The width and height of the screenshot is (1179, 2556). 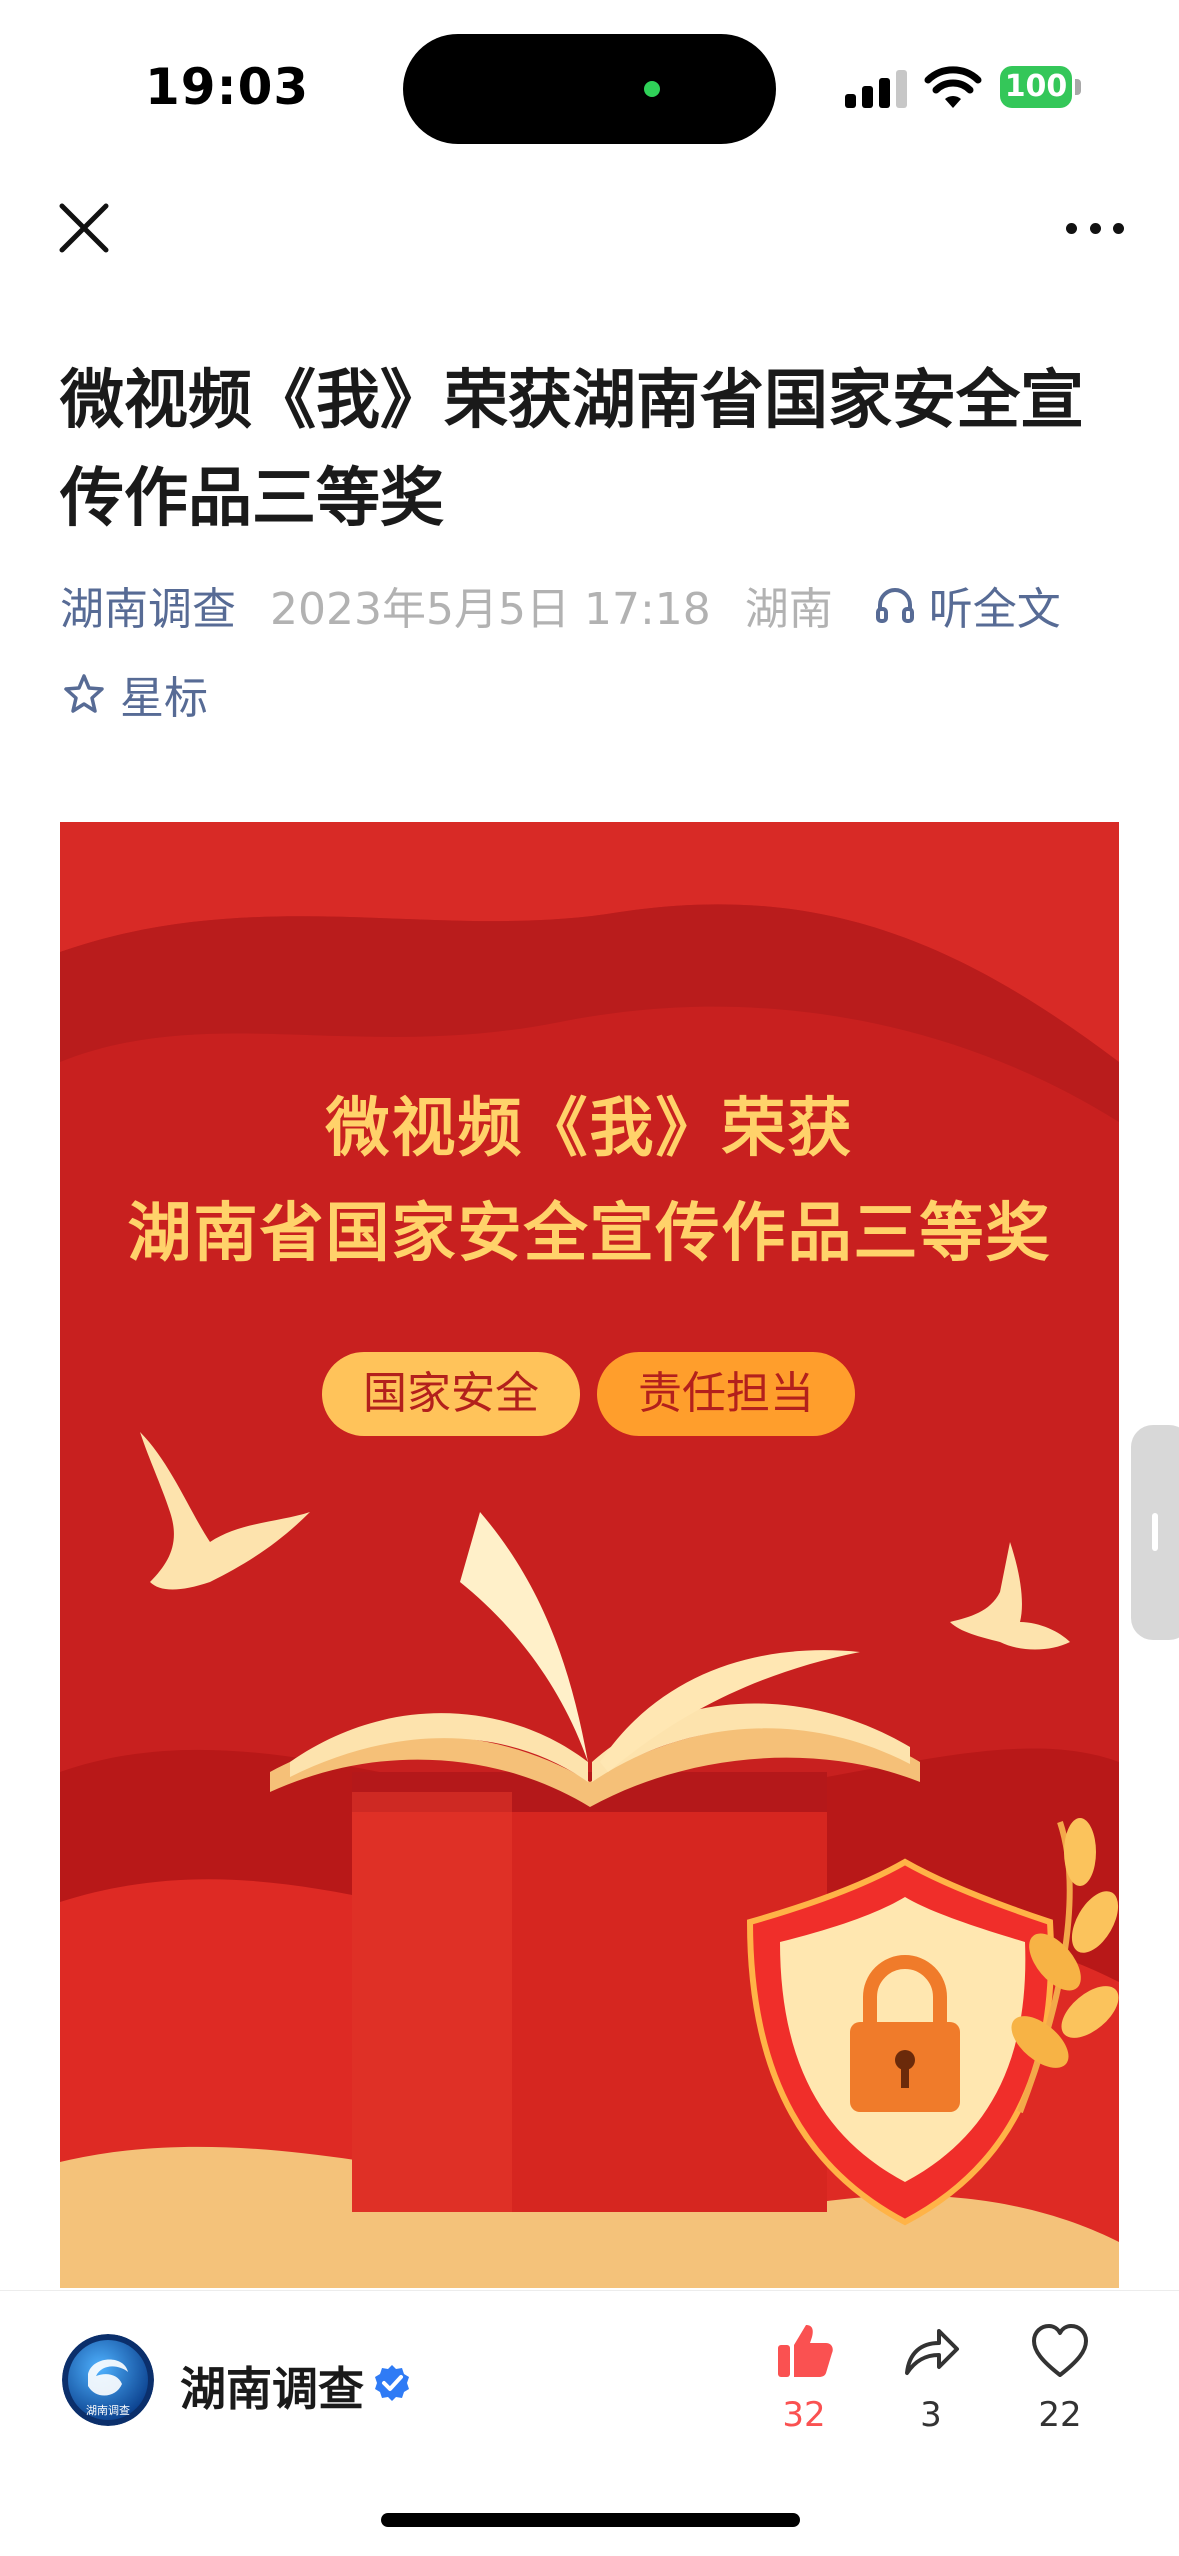 I want to click on battery-indicator: 100, so click(x=1036, y=87).